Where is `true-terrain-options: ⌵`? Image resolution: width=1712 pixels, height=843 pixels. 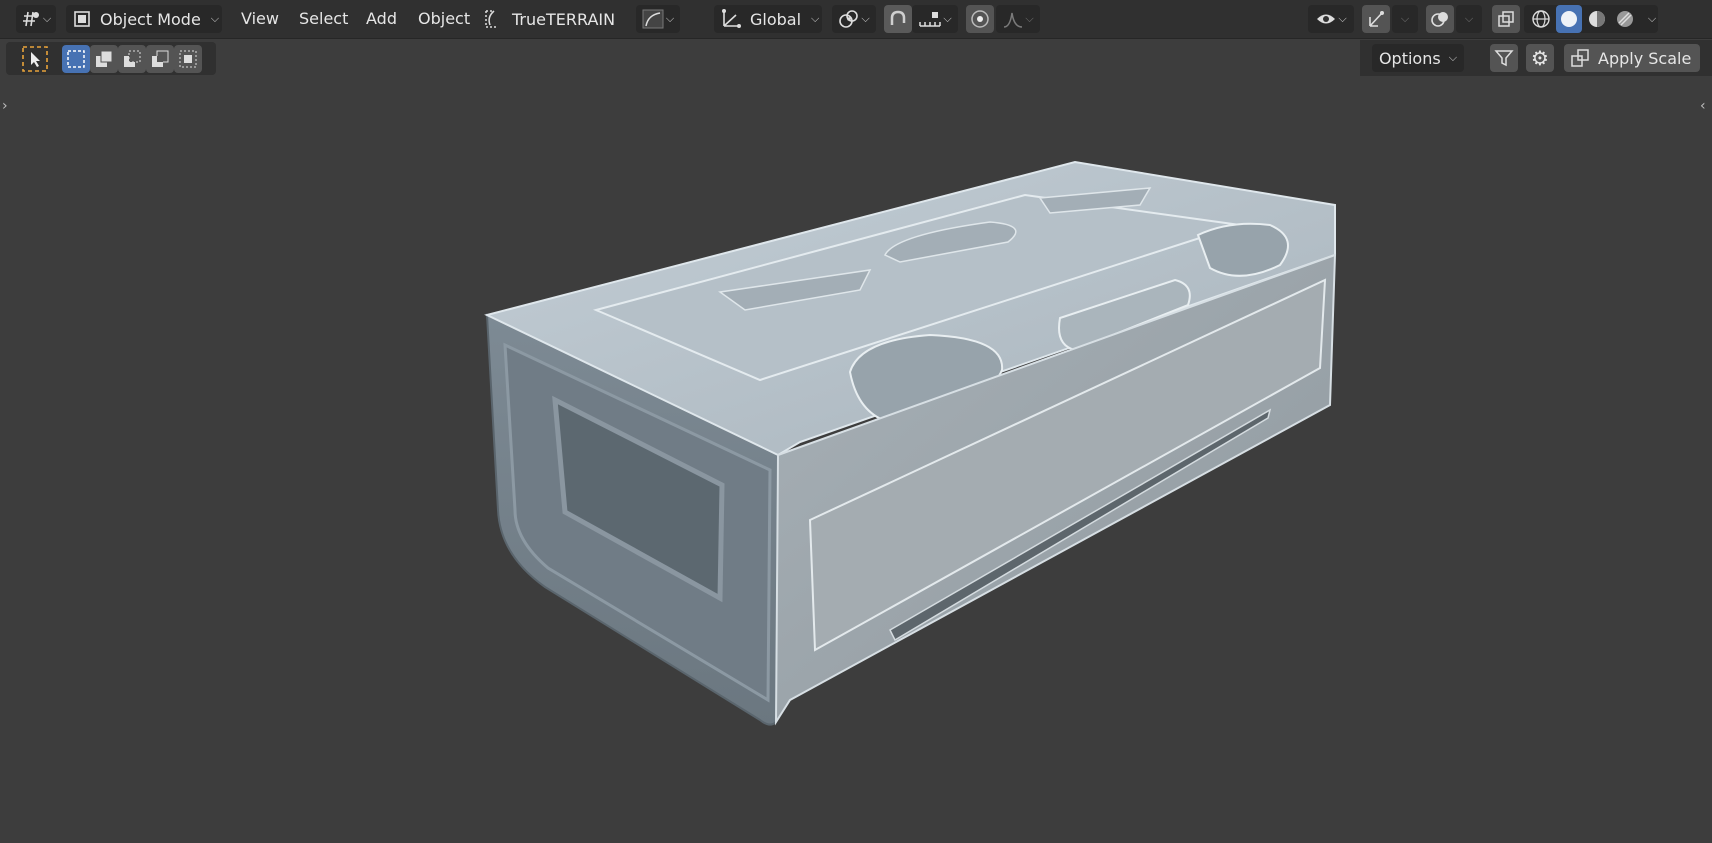 true-terrain-options: ⌵ is located at coordinates (658, 19).